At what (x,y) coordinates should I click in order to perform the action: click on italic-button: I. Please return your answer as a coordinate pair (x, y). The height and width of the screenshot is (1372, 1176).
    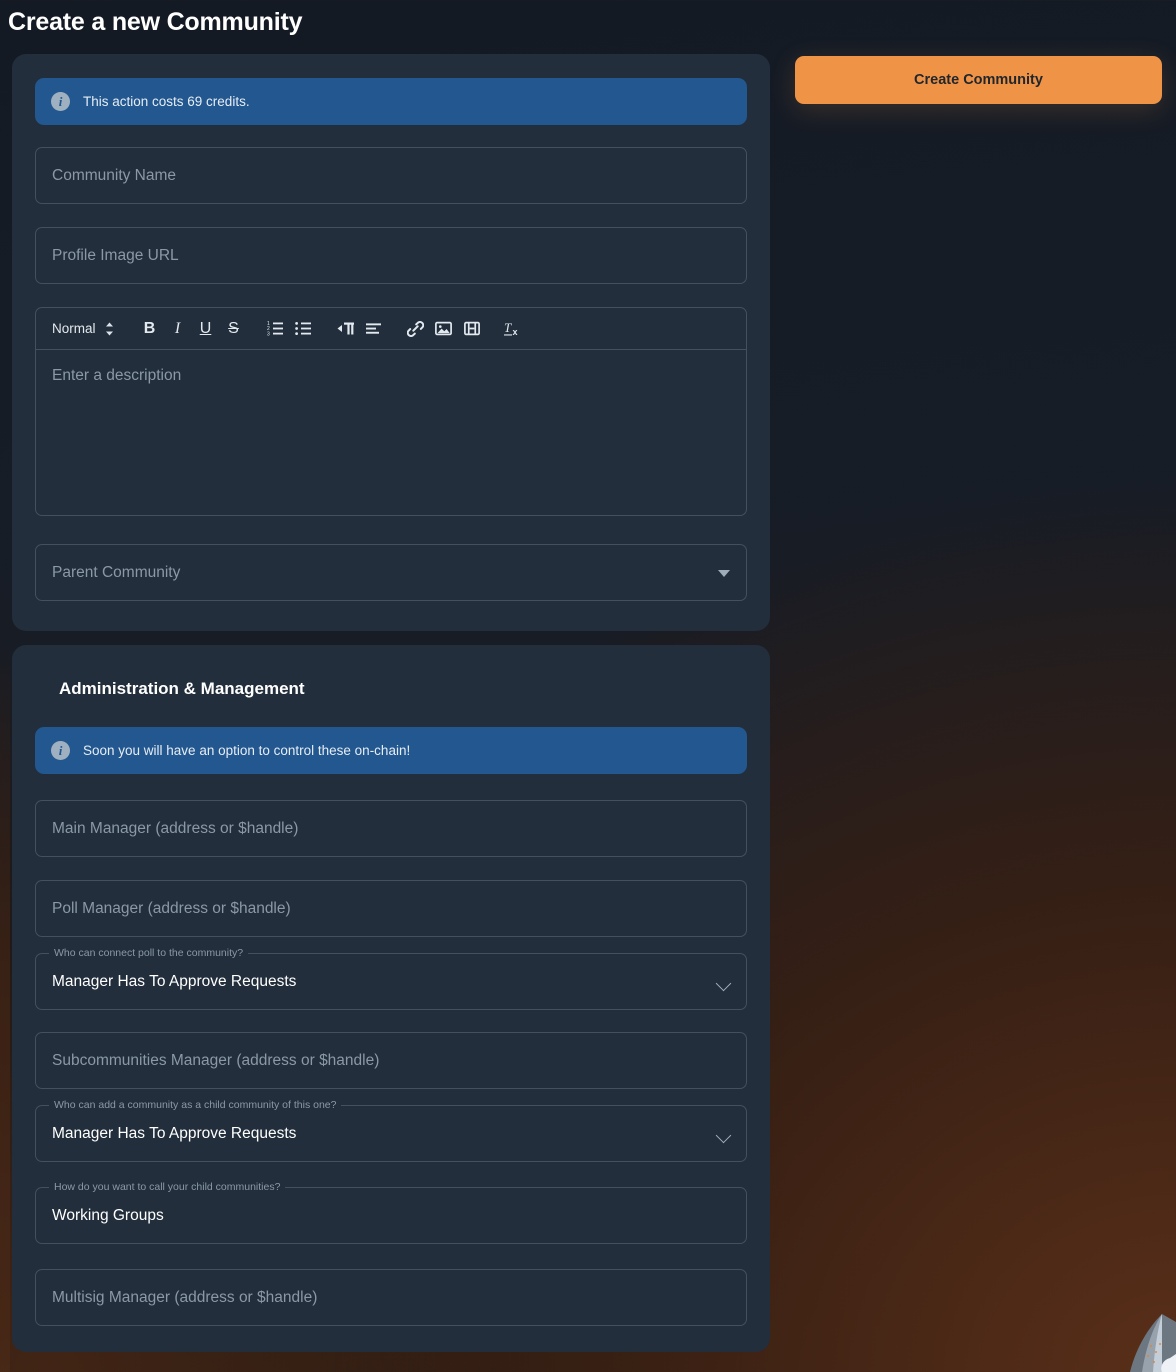
    Looking at the image, I should click on (178, 329).